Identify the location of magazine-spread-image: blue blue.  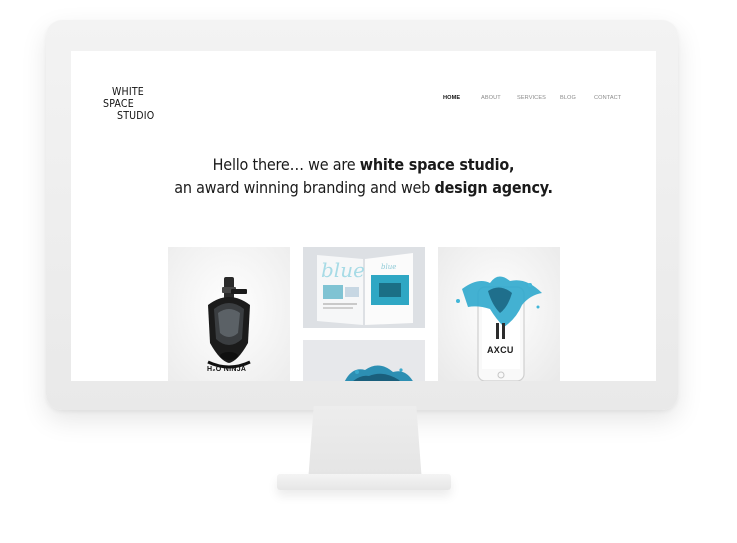
(364, 287).